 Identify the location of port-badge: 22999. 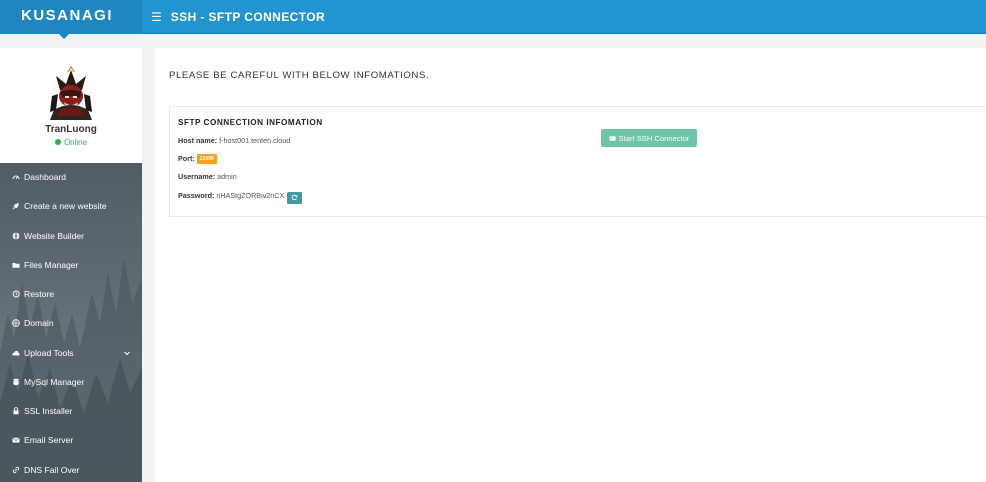
(206, 159).